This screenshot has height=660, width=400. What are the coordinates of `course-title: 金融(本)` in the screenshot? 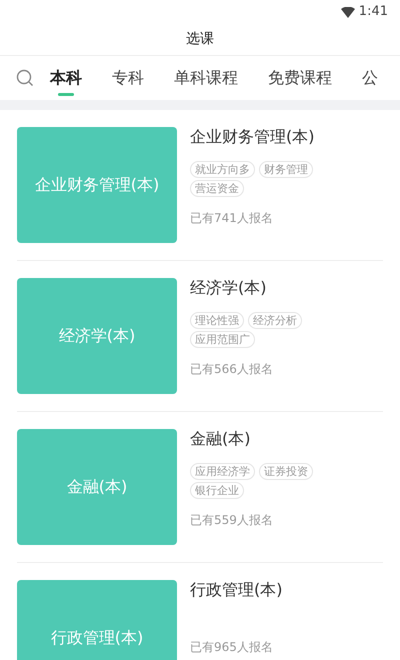 It's located at (265, 439).